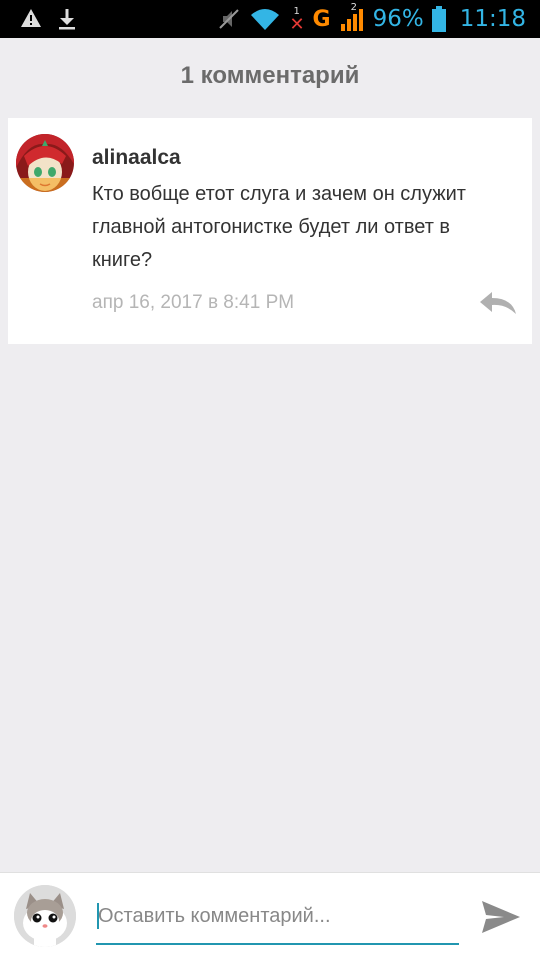 Image resolution: width=540 pixels, height=960 pixels. Describe the element at coordinates (352, 17) in the screenshot. I see `signal-icon: 2` at that location.